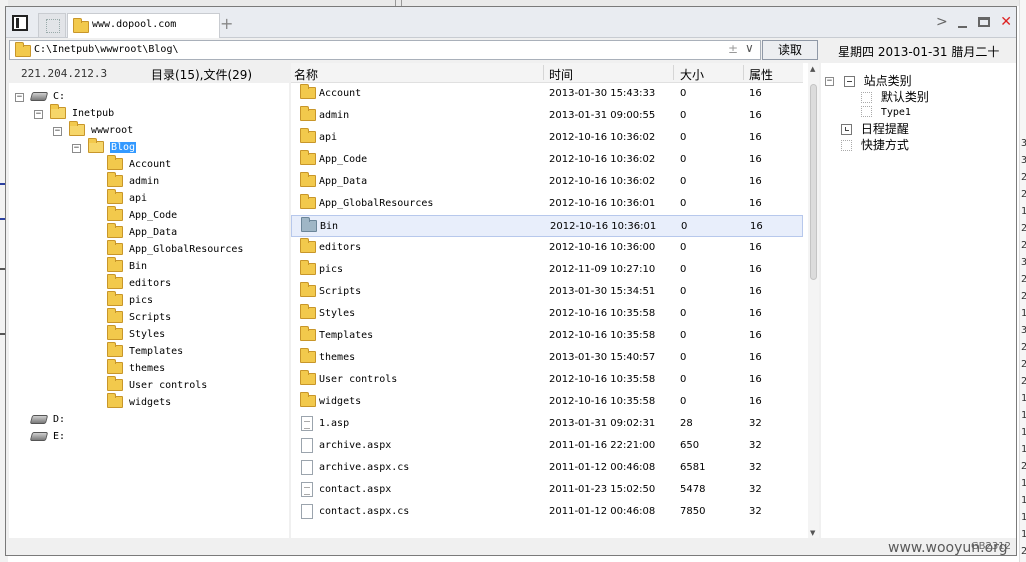  I want to click on tree-drive-e: E:, so click(47, 437).